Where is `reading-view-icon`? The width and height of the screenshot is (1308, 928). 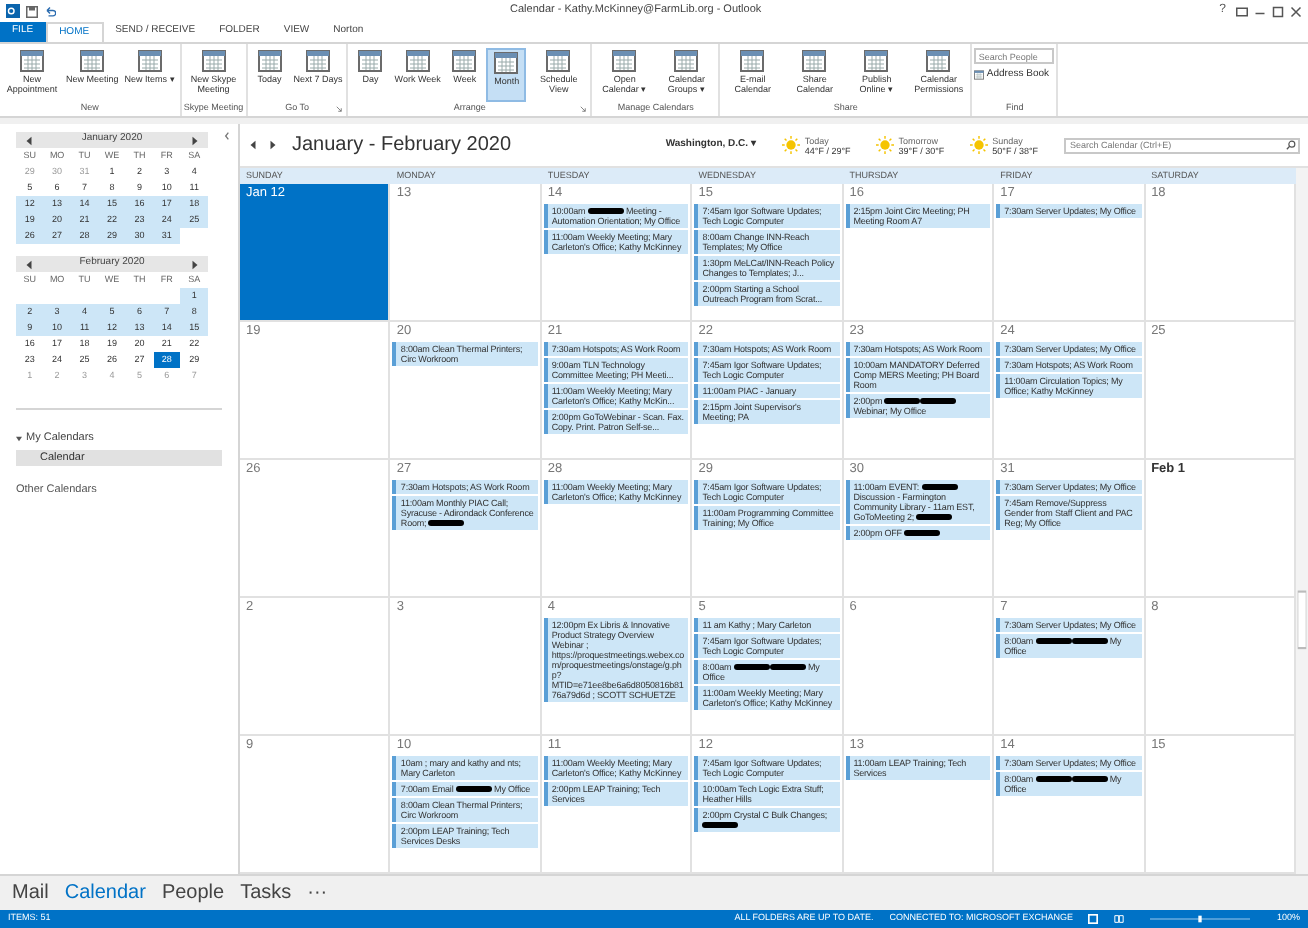
reading-view-icon is located at coordinates (1119, 919).